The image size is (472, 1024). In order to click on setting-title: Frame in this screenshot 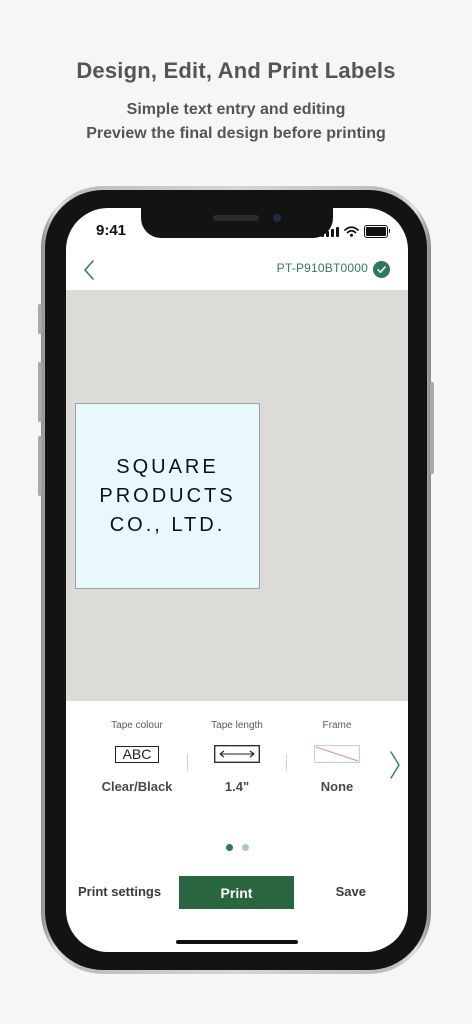, I will do `click(337, 725)`.